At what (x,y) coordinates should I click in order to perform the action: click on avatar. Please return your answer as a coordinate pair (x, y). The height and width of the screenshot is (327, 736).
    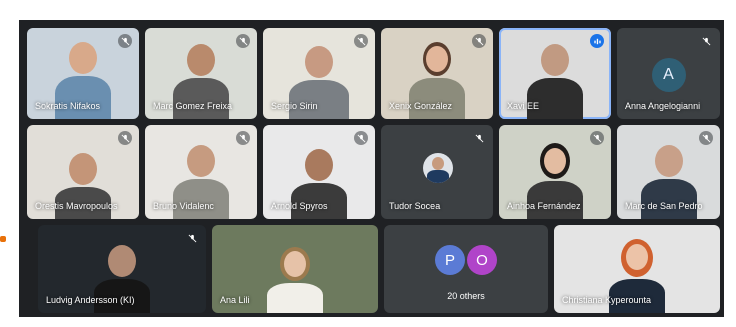
    Looking at the image, I should click on (438, 168).